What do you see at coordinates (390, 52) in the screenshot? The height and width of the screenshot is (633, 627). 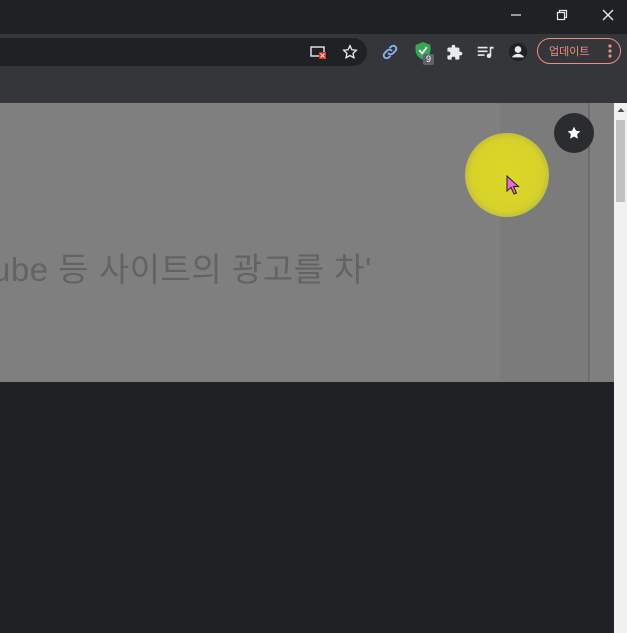 I see `link-icon` at bounding box center [390, 52].